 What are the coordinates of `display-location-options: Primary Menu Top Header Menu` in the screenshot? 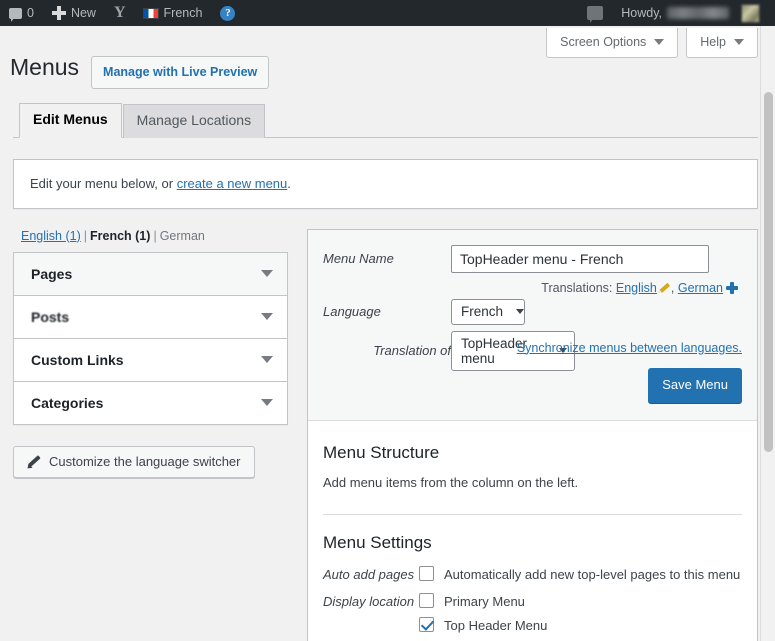 It's located at (483, 614).